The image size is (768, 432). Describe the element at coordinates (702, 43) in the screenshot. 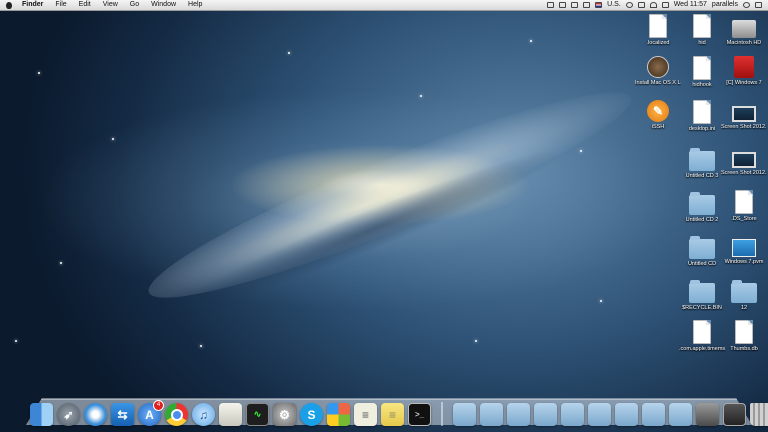

I see `desktop-icon-label: hid` at that location.